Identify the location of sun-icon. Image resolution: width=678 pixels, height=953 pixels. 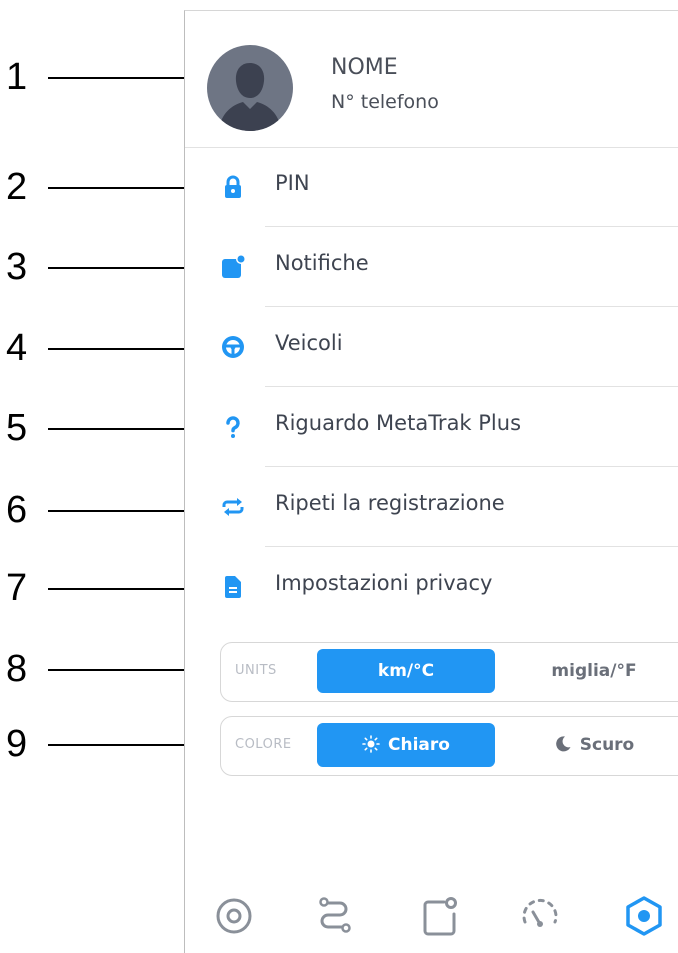
(371, 744).